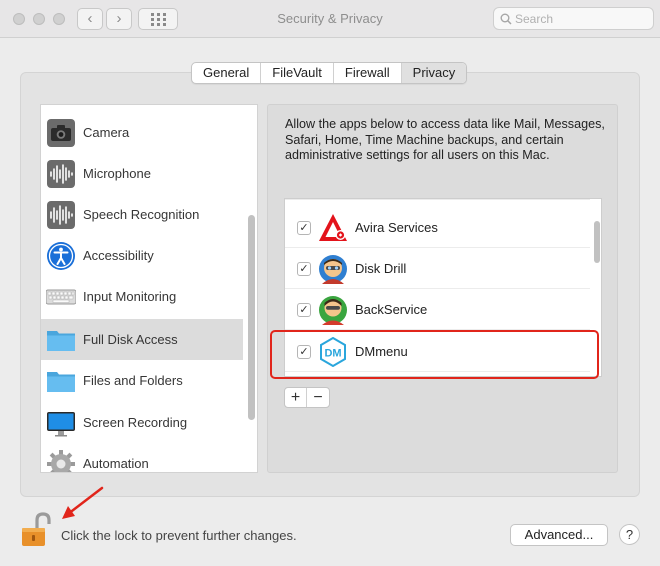 The height and width of the screenshot is (566, 660). What do you see at coordinates (61, 461) in the screenshot?
I see `gear-icon` at bounding box center [61, 461].